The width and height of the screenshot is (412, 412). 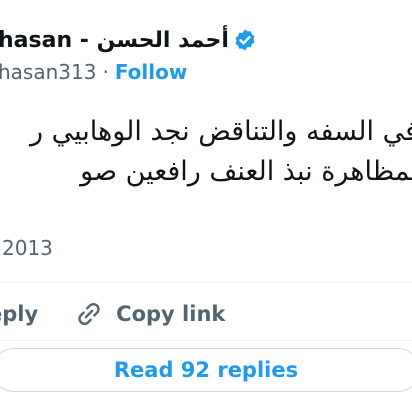 I want to click on copy-link-label: Copy link, so click(x=171, y=314).